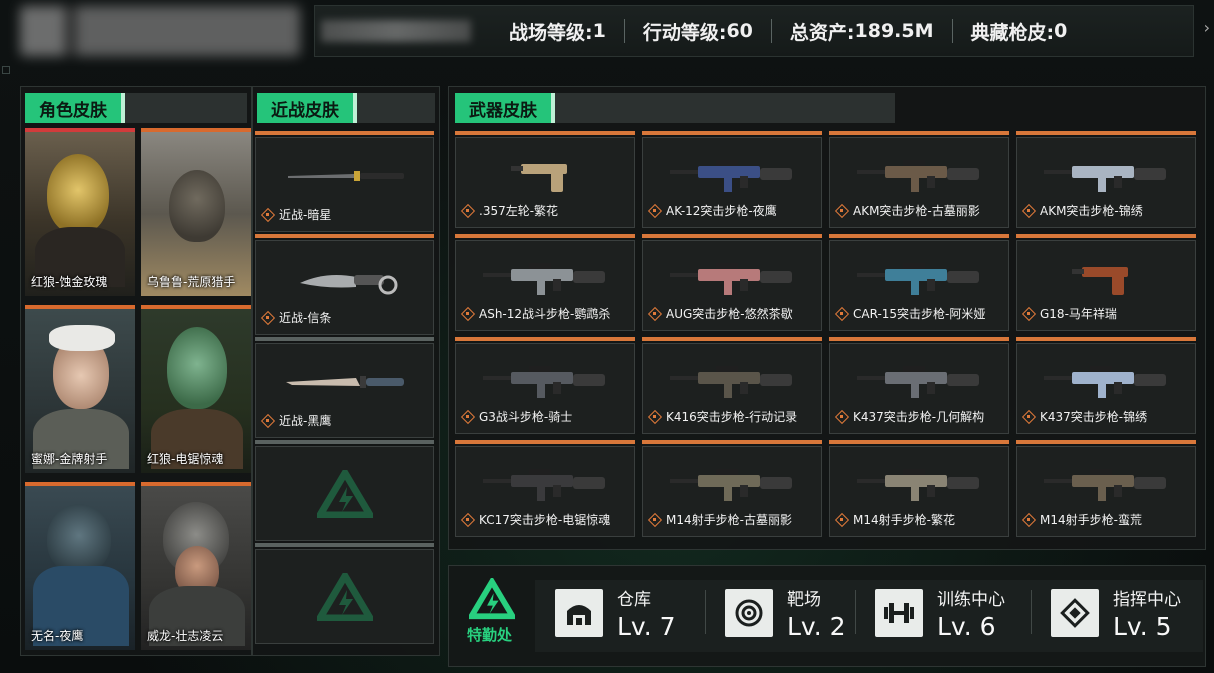 The width and height of the screenshot is (1214, 673). What do you see at coordinates (510, 210) in the screenshot?
I see `weapon-skin-name: .357左轮-繁花` at bounding box center [510, 210].